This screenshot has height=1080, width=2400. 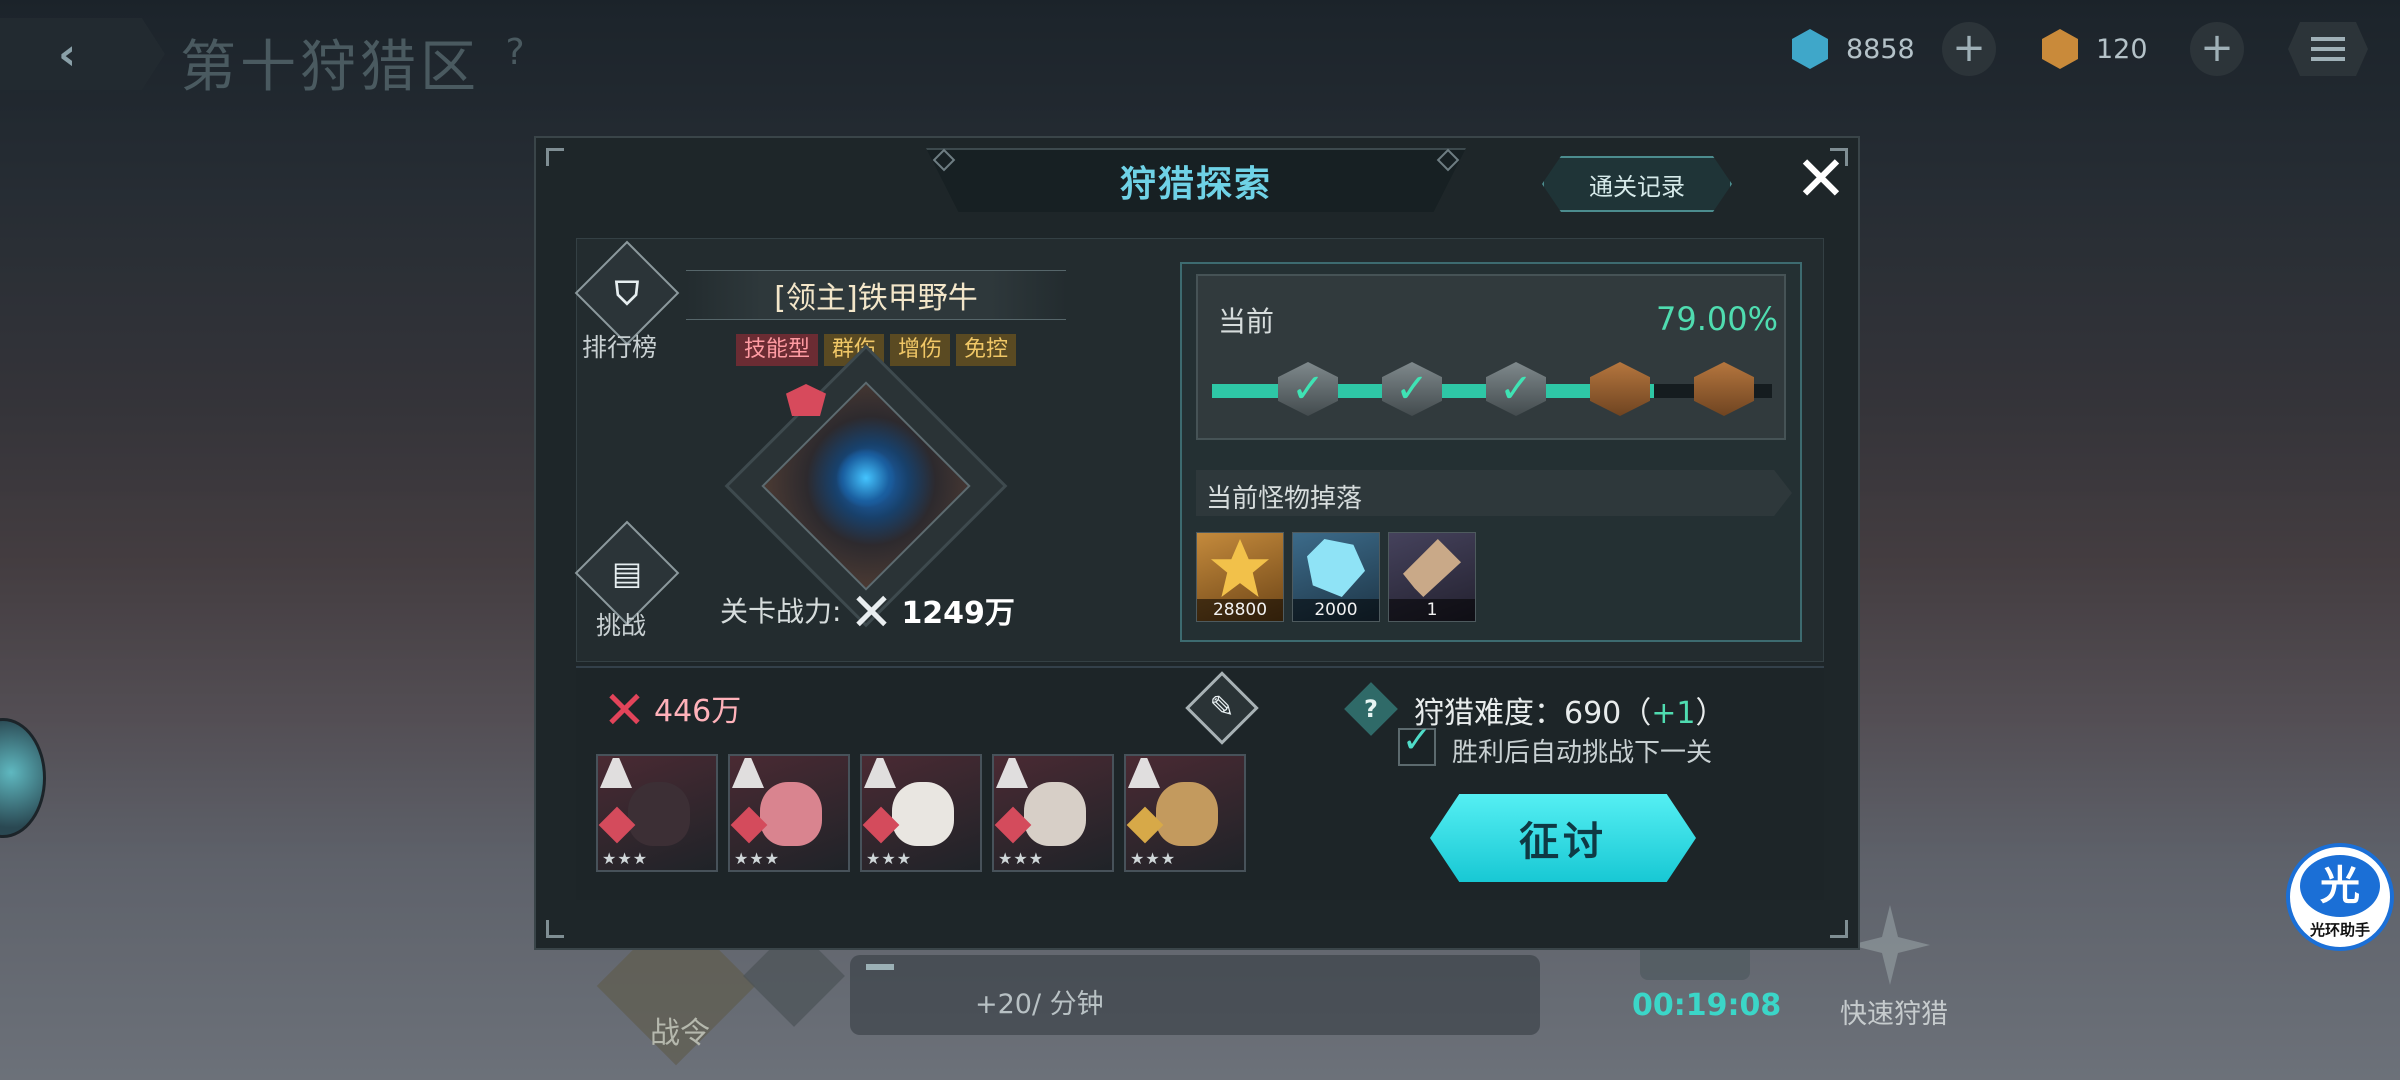 What do you see at coordinates (1240, 568) in the screenshot?
I see `medal-icon` at bounding box center [1240, 568].